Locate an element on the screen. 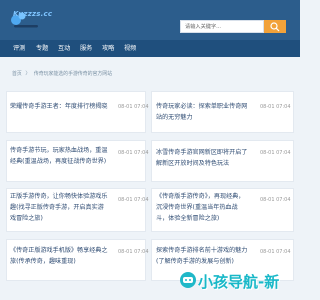 The height and width of the screenshot is (300, 320). nav-item-service: 服务 is located at coordinates (86, 48).